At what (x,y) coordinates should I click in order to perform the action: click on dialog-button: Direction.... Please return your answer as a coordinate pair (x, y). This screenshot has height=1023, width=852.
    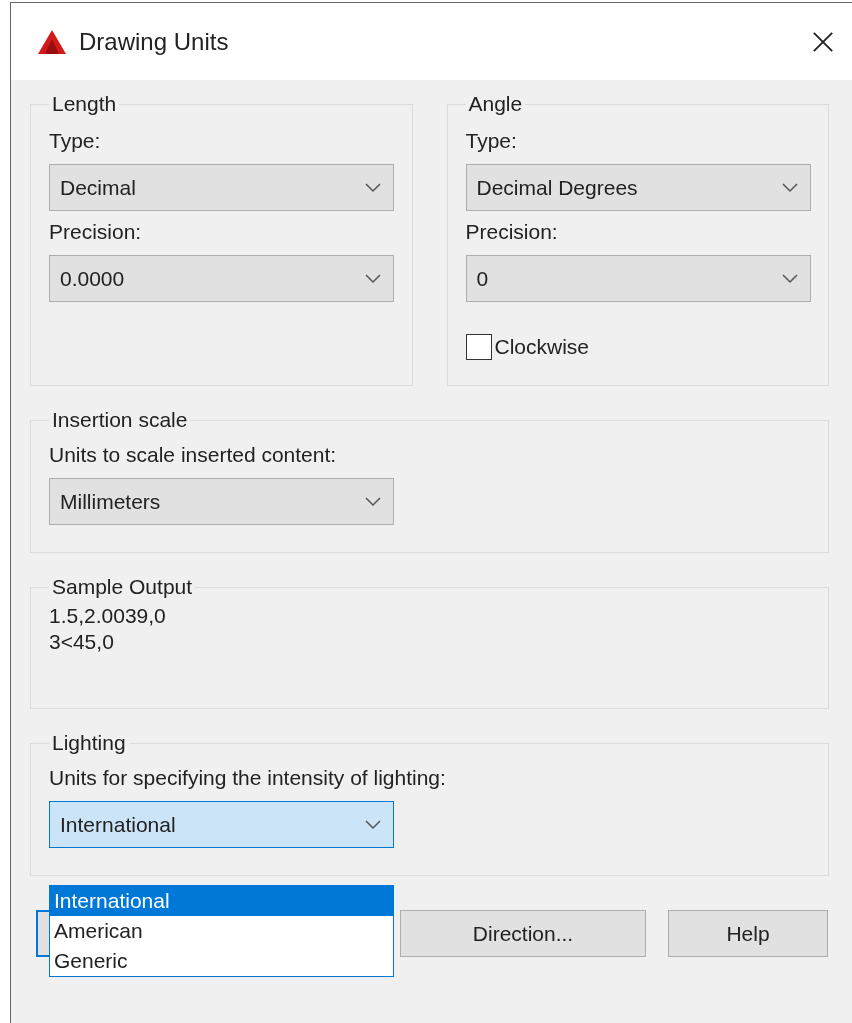
    Looking at the image, I should click on (523, 933).